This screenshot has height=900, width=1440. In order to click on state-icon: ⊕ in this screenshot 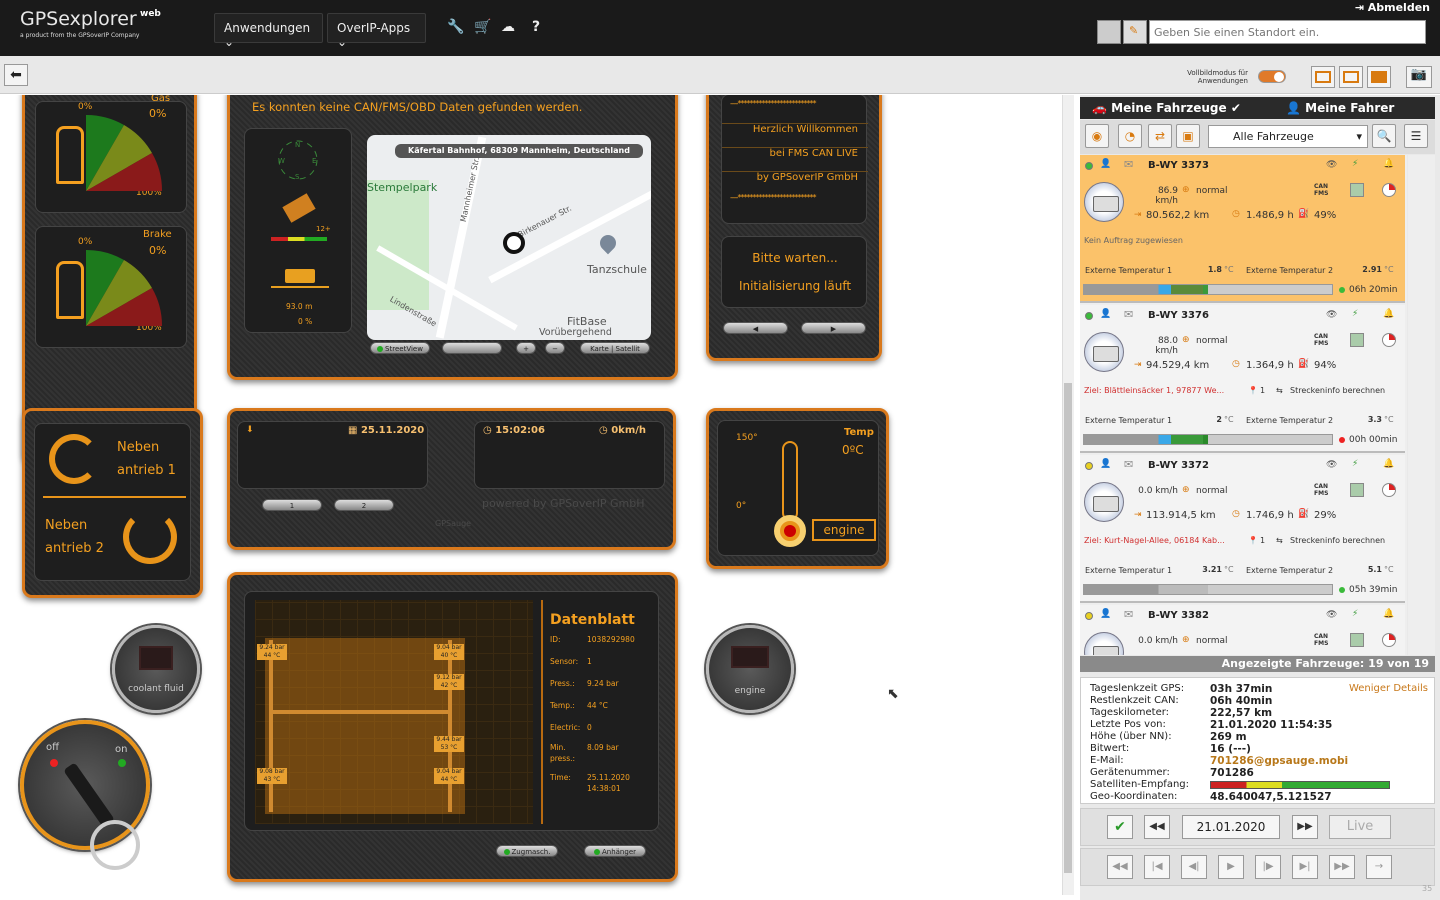, I will do `click(1186, 490)`.